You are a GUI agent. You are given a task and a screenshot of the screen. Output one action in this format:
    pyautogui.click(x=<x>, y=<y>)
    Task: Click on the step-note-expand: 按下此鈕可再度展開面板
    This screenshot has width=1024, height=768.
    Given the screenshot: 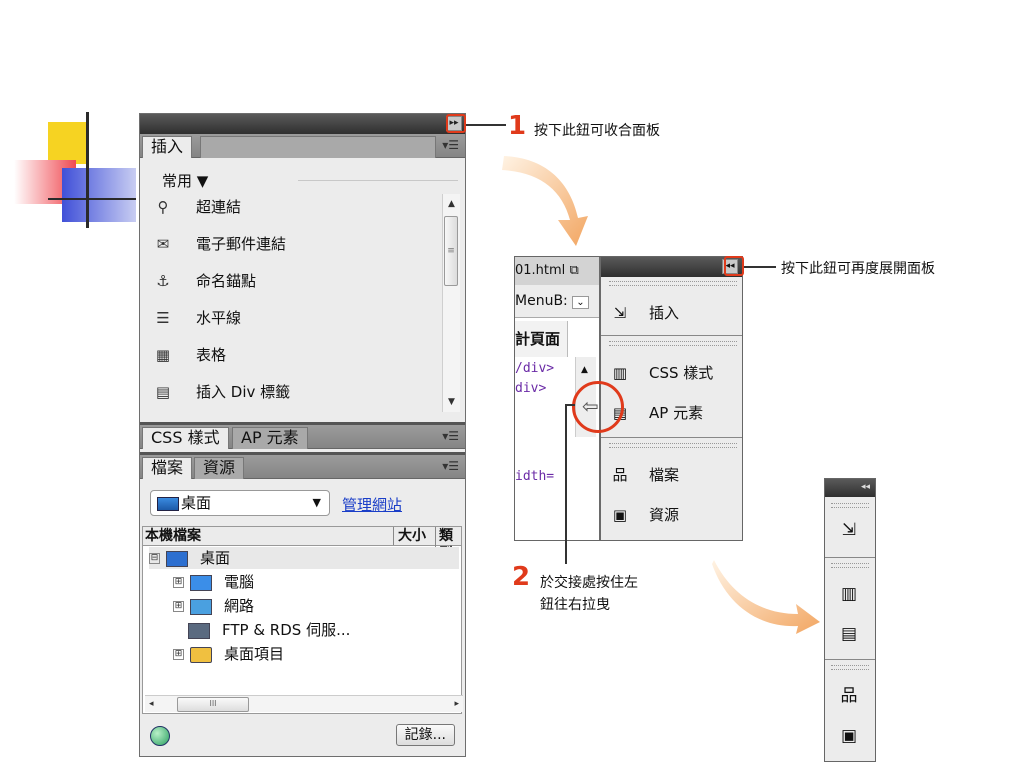 What is the action you would take?
    pyautogui.click(x=858, y=269)
    